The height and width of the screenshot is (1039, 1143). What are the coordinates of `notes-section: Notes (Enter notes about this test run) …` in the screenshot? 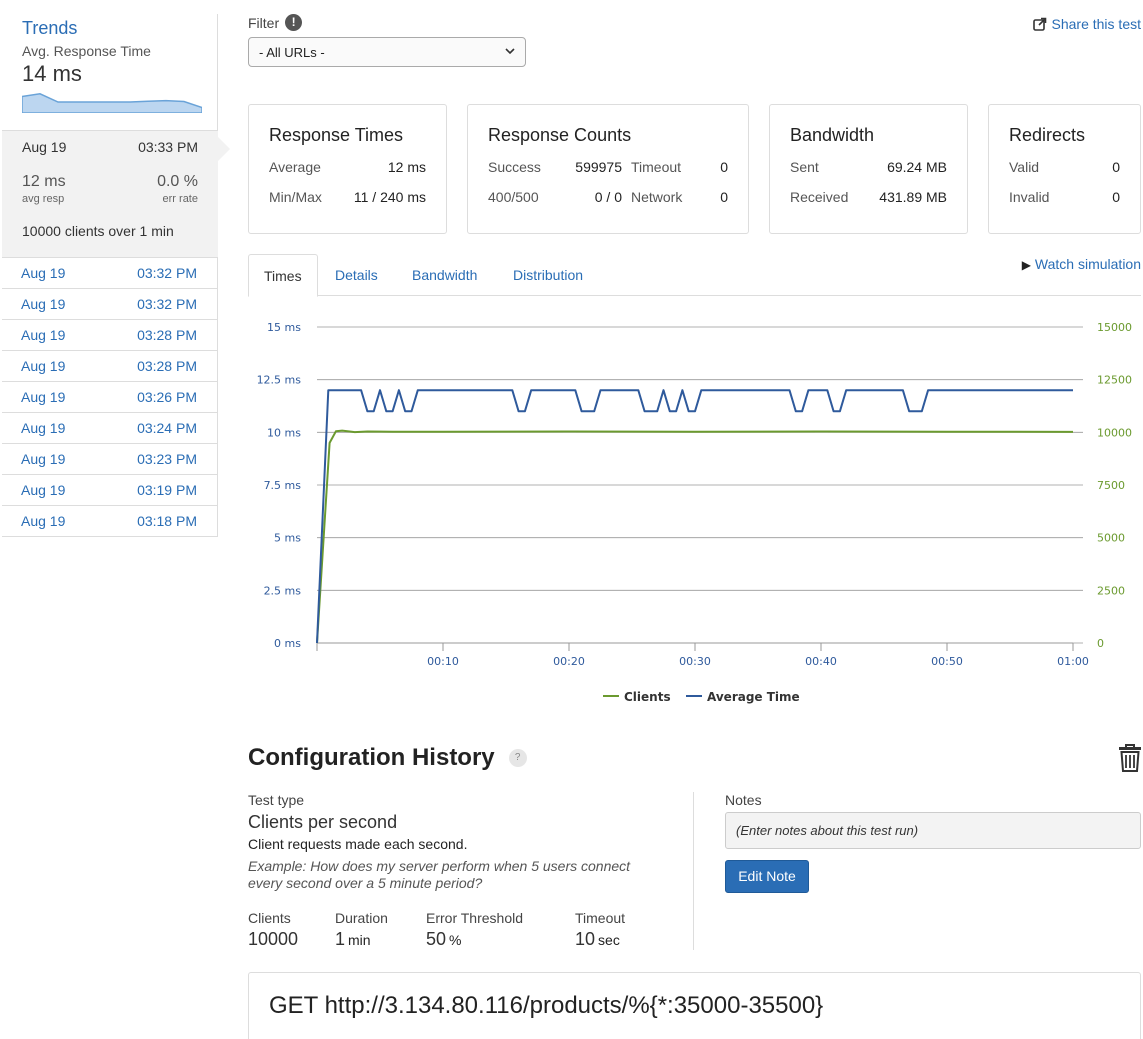 It's located at (933, 842).